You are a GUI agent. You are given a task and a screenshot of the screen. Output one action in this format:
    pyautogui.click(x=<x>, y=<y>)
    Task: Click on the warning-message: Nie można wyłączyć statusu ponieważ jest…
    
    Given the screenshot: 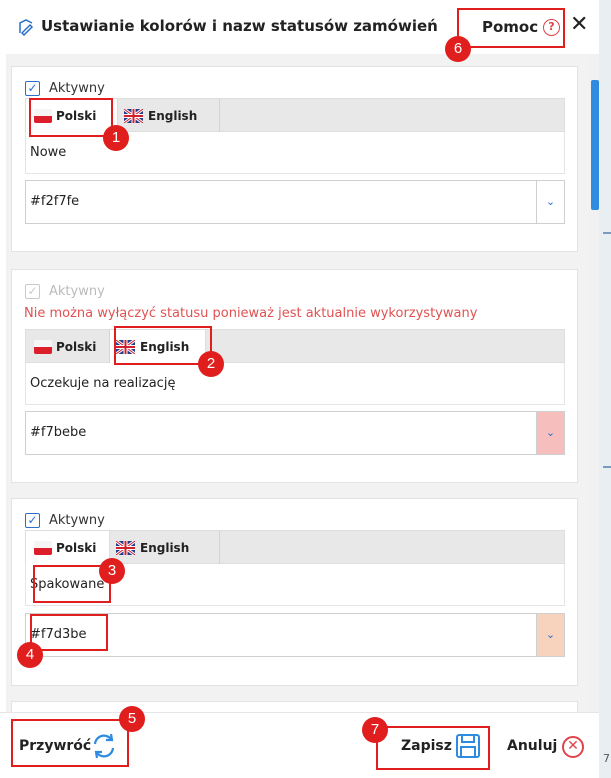 What is the action you would take?
    pyautogui.click(x=251, y=313)
    